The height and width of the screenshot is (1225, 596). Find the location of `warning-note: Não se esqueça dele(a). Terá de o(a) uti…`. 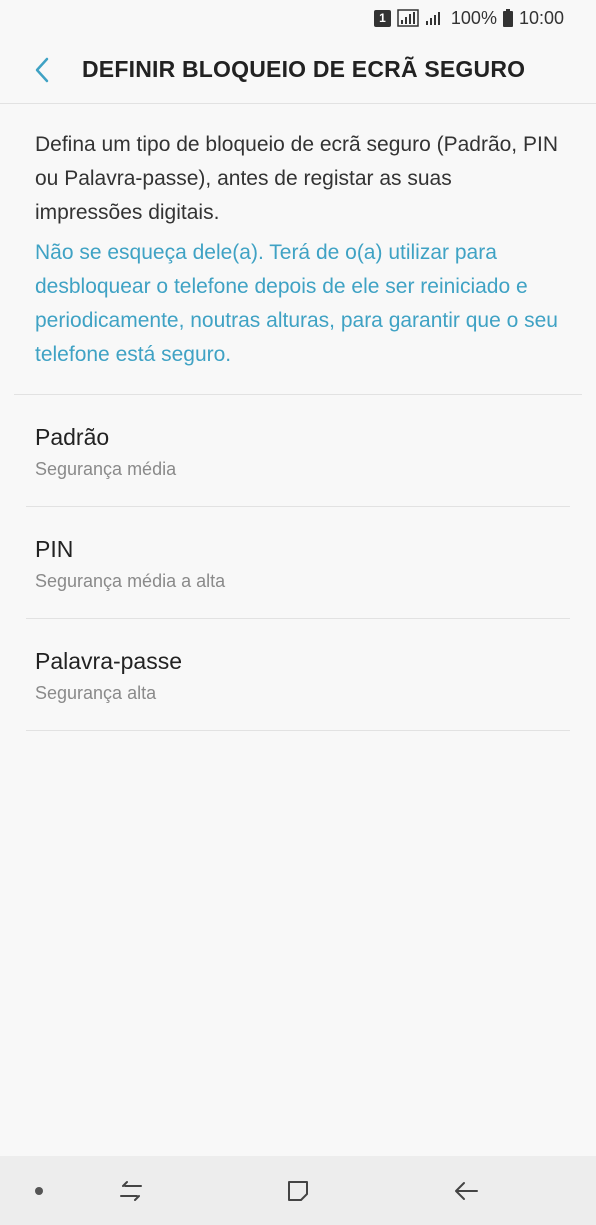

warning-note: Não se esqueça dele(a). Terá de o(a) uti… is located at coordinates (296, 303).